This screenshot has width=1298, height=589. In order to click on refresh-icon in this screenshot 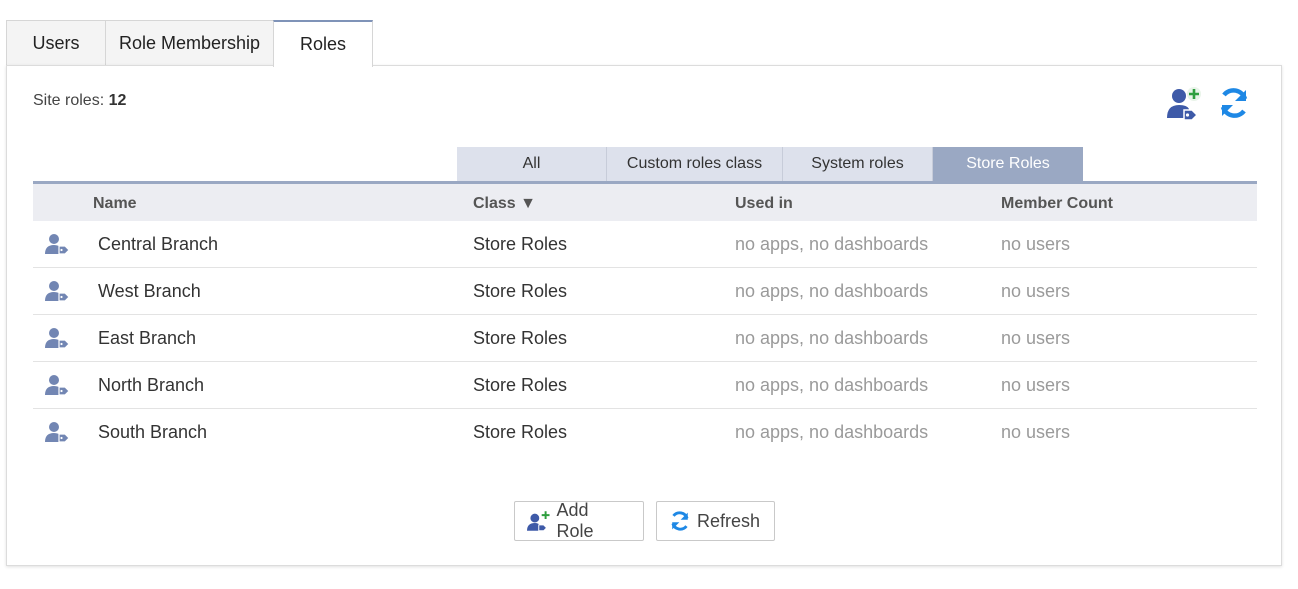, I will do `click(1234, 103)`.